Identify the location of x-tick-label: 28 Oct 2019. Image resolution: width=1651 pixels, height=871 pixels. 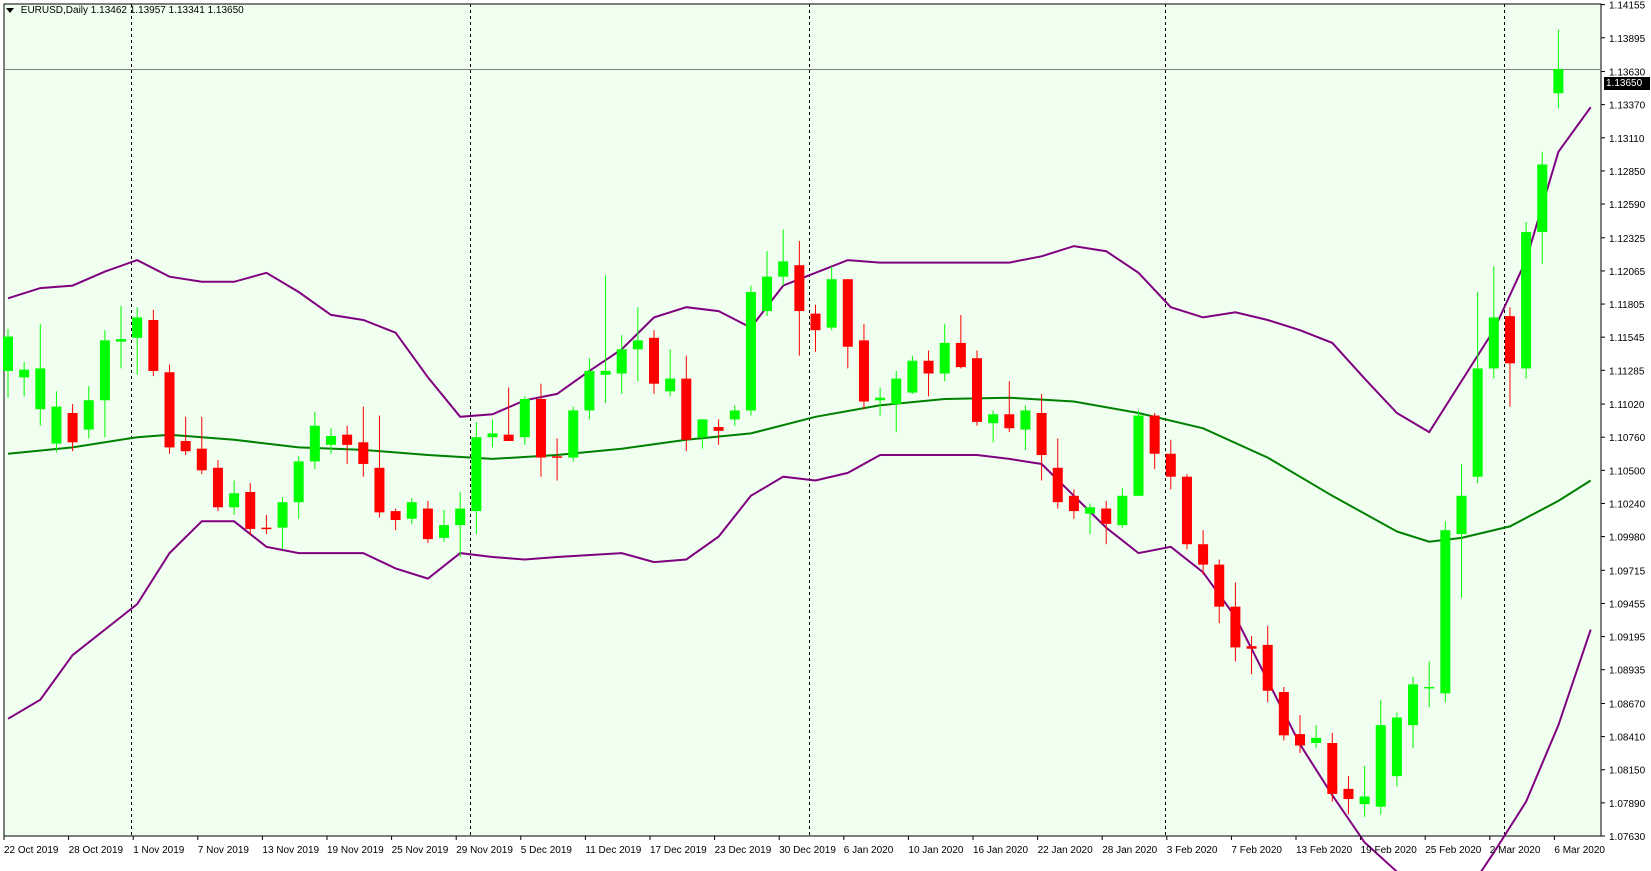
(96, 850).